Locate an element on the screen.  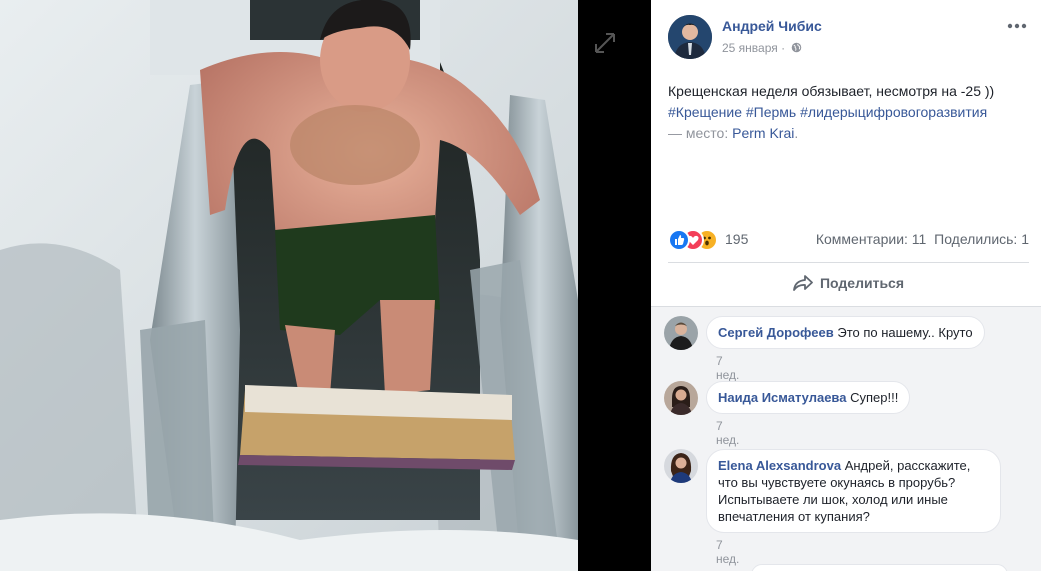
location-suffix: . is located at coordinates (796, 133).